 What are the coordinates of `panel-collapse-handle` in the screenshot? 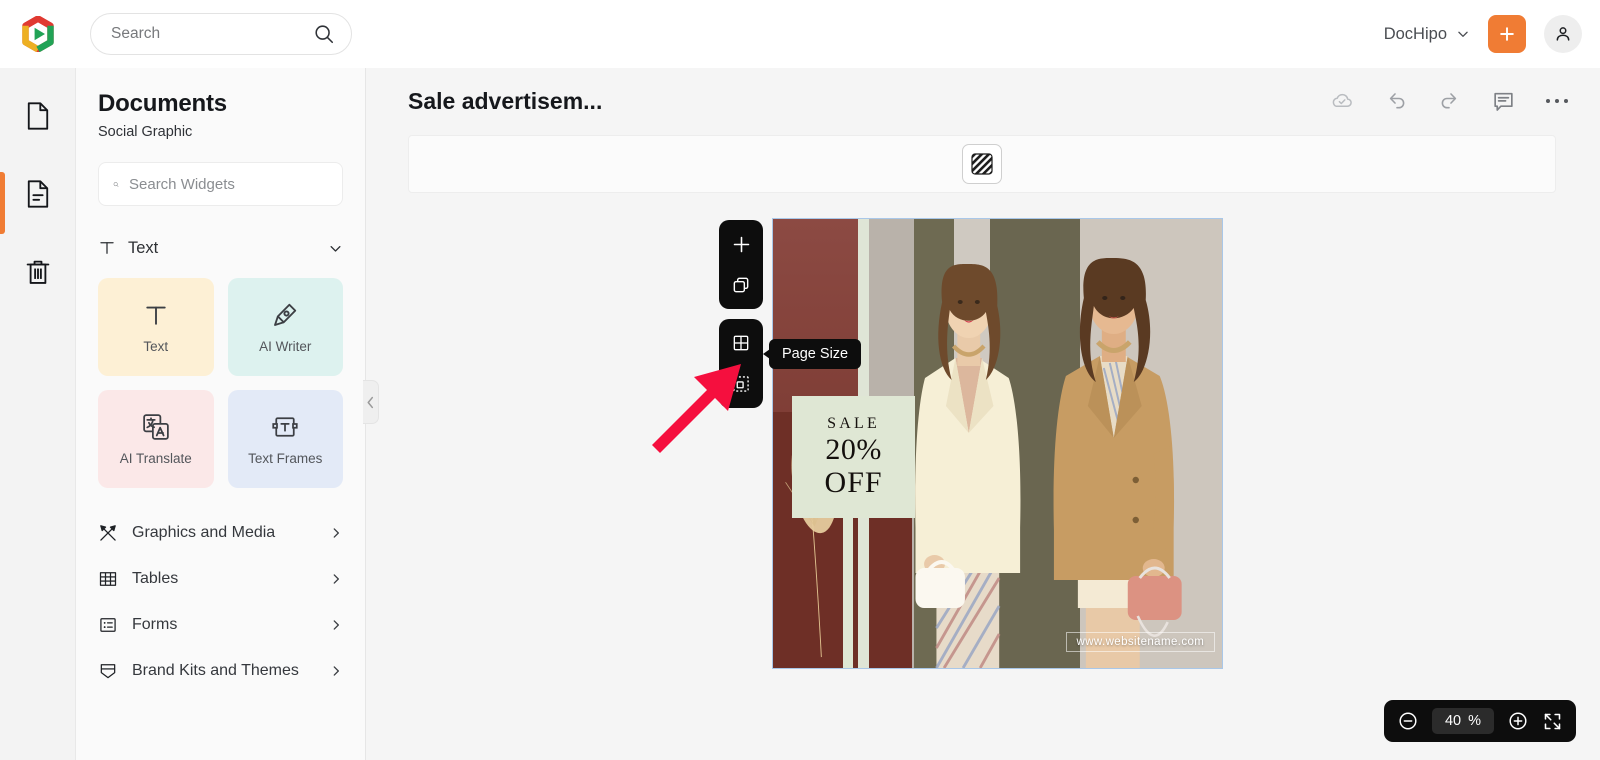 It's located at (371, 402).